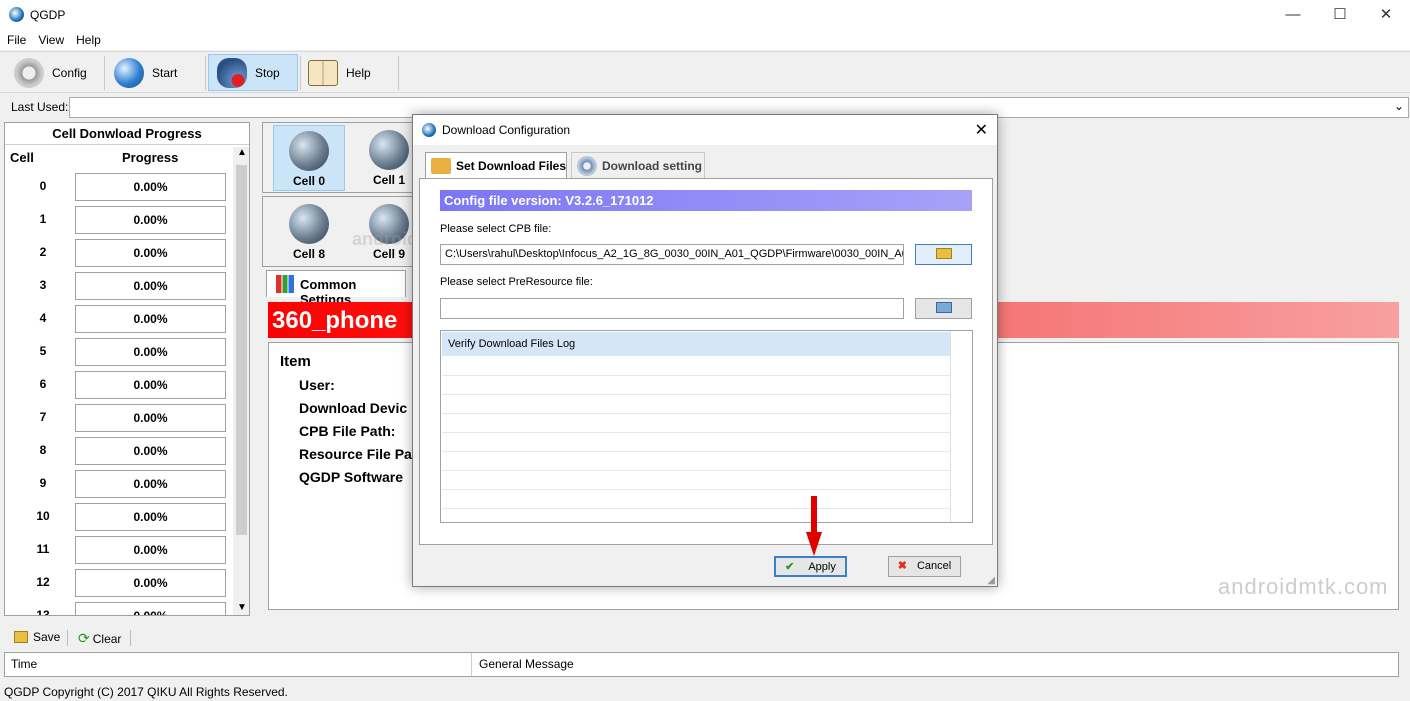 This screenshot has width=1410, height=701. Describe the element at coordinates (241, 350) in the screenshot. I see `scrollbar-thumb` at that location.